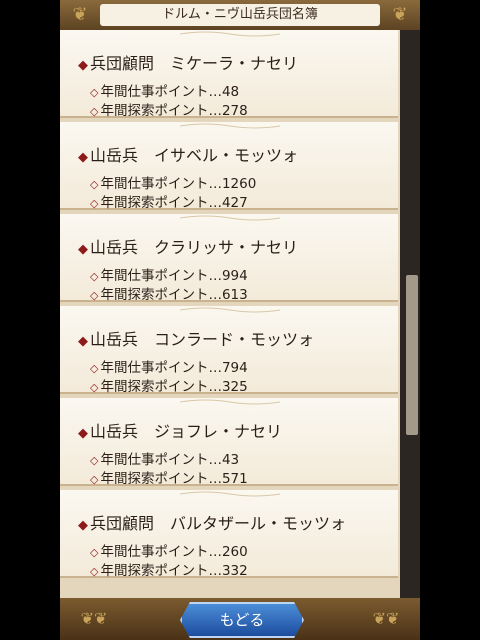 The image size is (480, 640). I want to click on page-title: ドルム・ニヴ山岳兵団名簿, so click(240, 15).